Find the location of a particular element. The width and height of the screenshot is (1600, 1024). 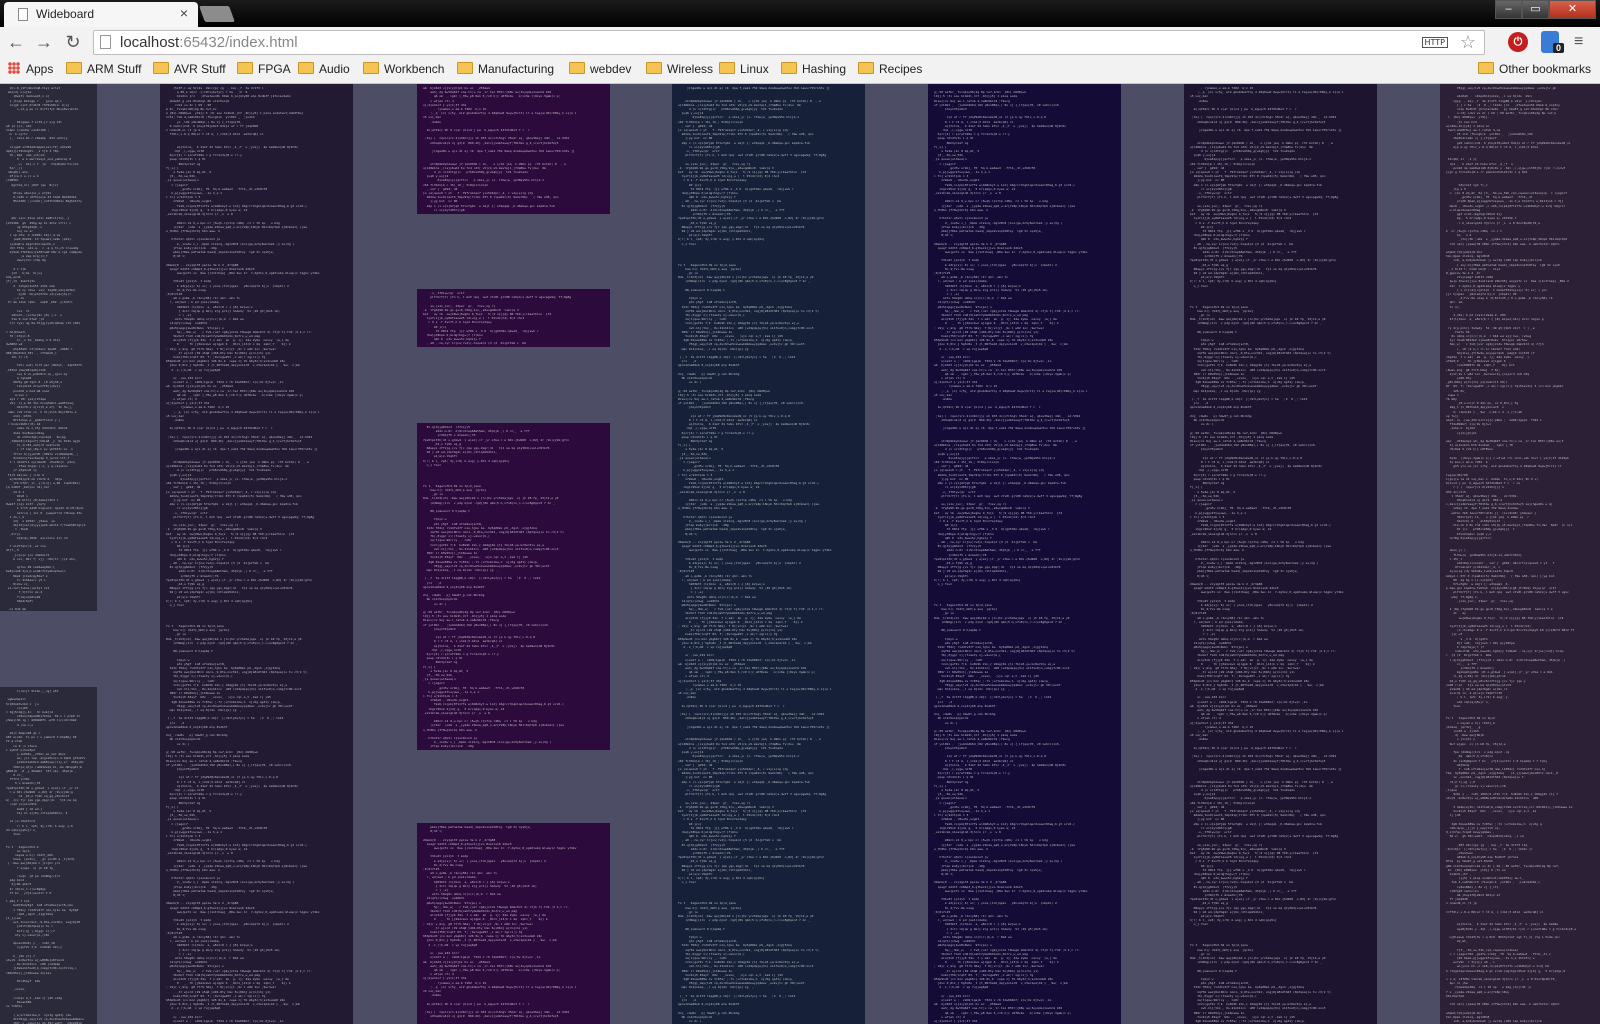

bookmark-apps: Apps is located at coordinates (30, 69).